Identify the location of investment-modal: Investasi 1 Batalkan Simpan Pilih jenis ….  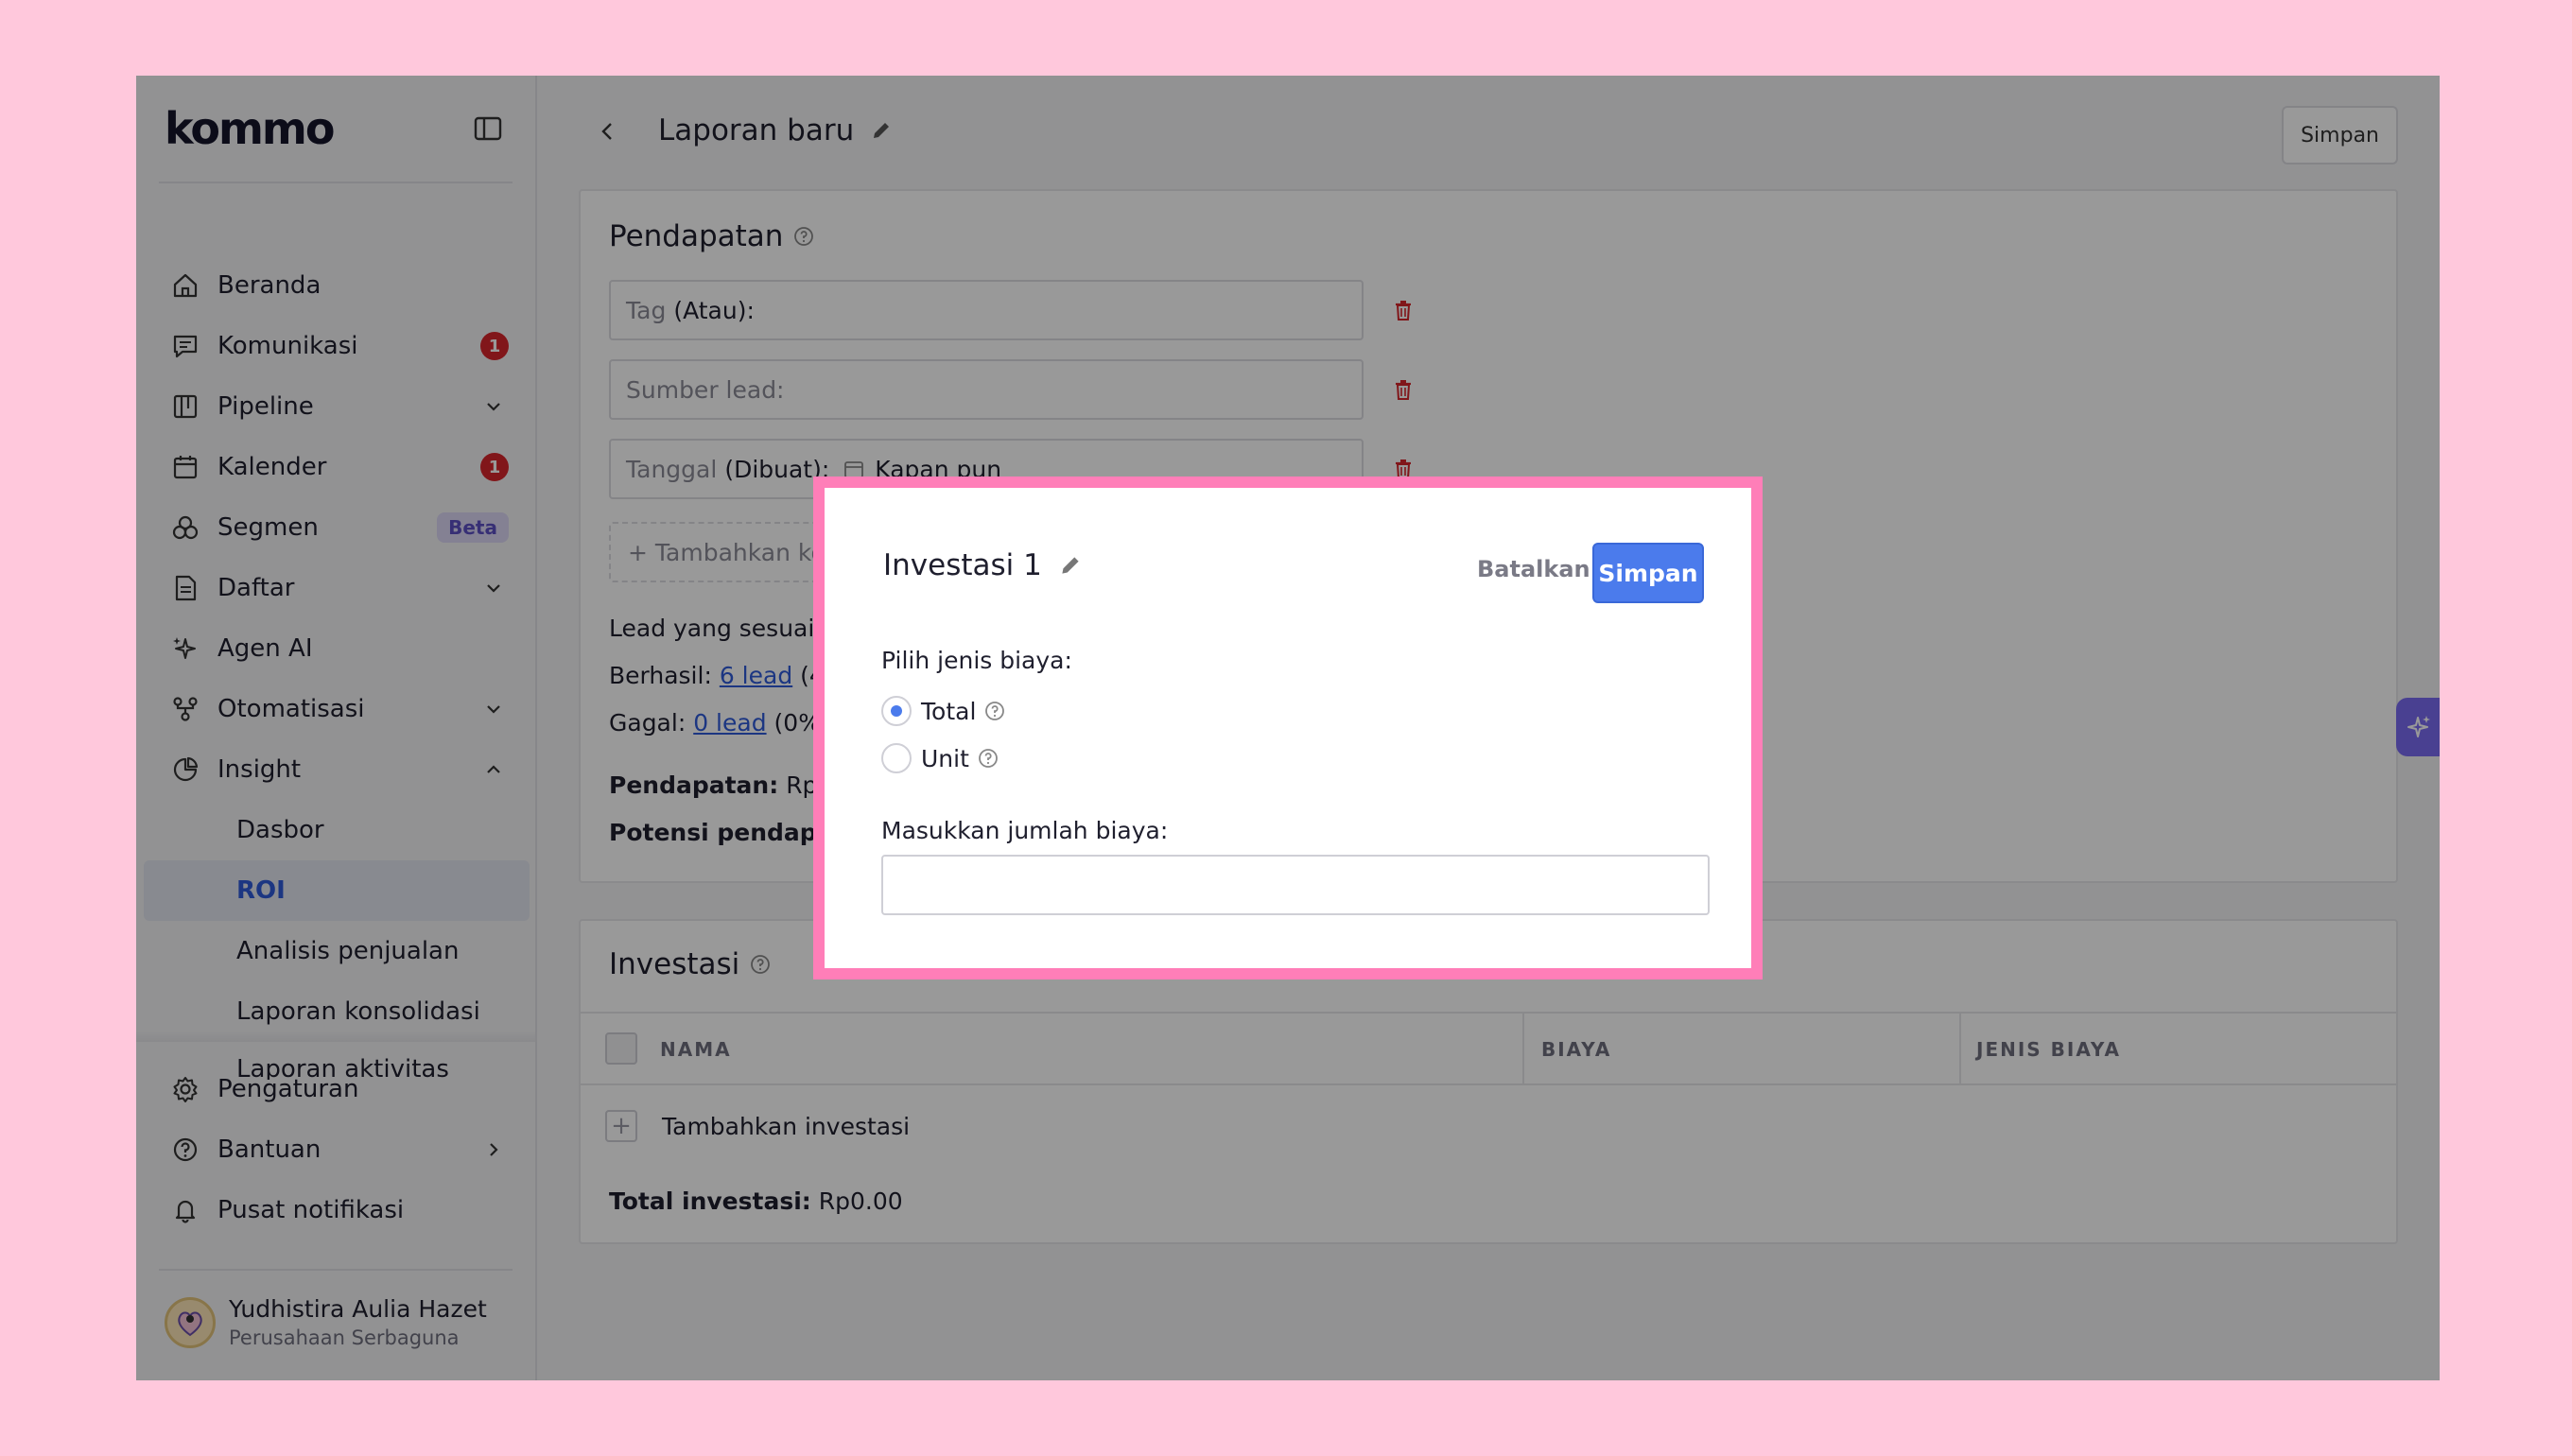
(1288, 728).